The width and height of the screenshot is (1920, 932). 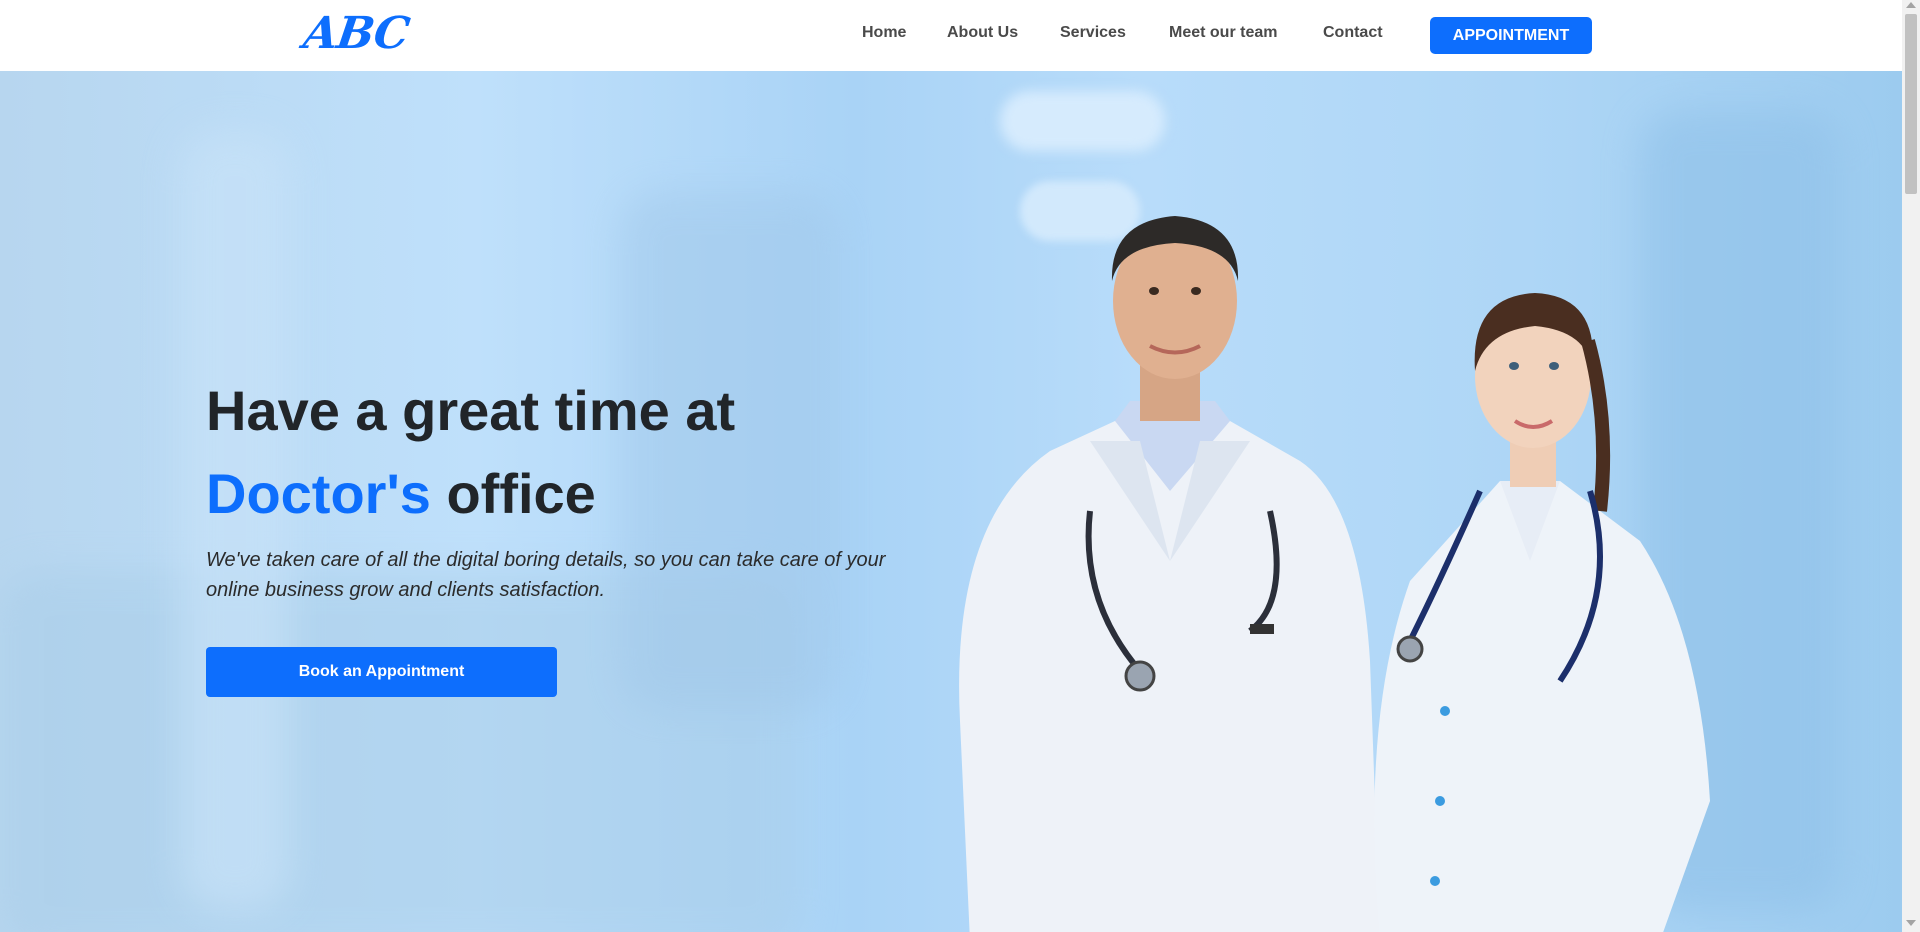 What do you see at coordinates (1082, 121) in the screenshot?
I see `background-light` at bounding box center [1082, 121].